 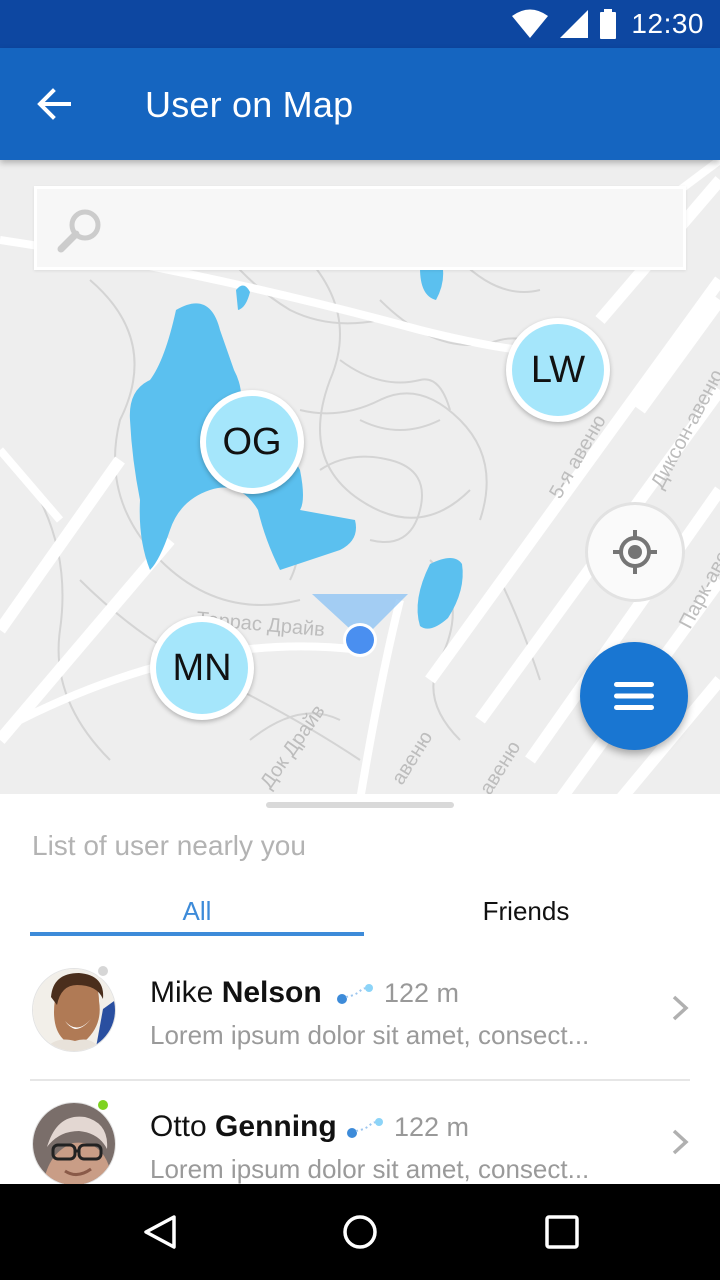 What do you see at coordinates (667, 23) in the screenshot?
I see `status-time: 12:30` at bounding box center [667, 23].